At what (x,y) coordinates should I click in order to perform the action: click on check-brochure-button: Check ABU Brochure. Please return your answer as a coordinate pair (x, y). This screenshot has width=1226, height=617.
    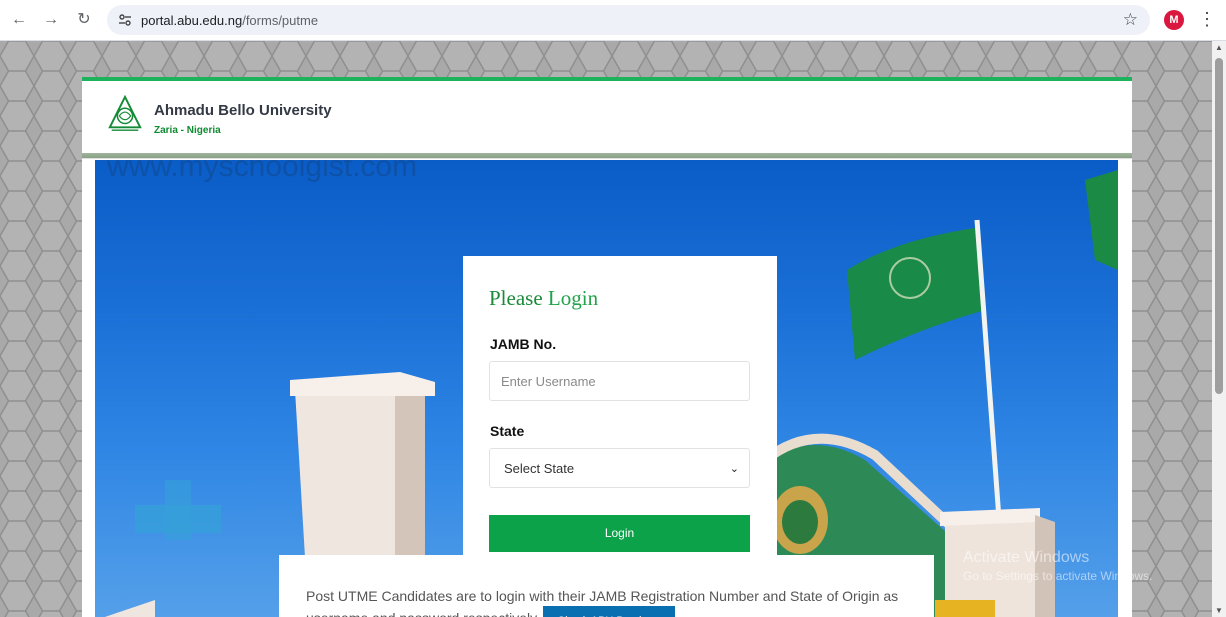
    Looking at the image, I should click on (609, 611).